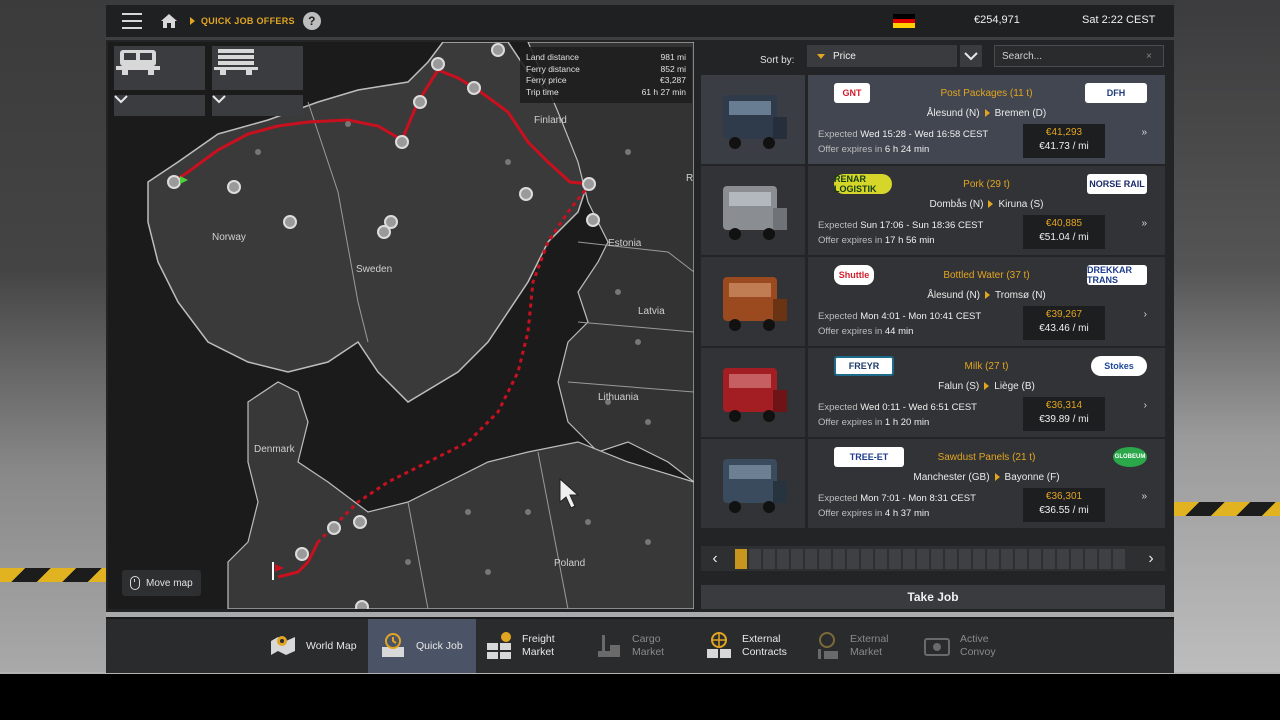 The width and height of the screenshot is (1280, 720). What do you see at coordinates (933, 597) in the screenshot?
I see `take-job-button: Take Job` at bounding box center [933, 597].